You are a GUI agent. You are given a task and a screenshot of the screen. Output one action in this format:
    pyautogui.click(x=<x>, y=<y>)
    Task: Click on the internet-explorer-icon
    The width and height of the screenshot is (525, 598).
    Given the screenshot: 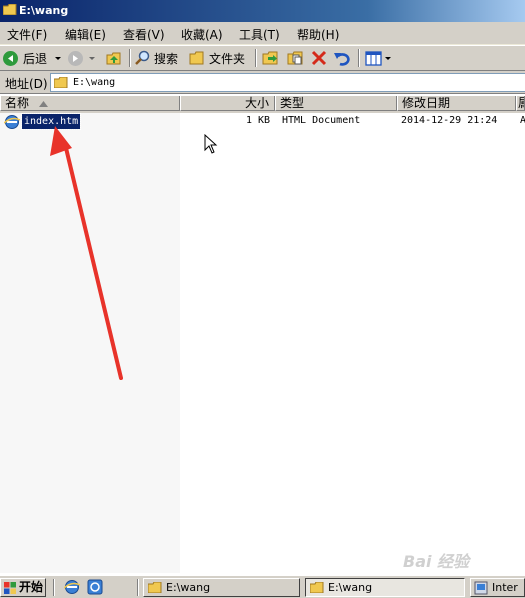 What is the action you would take?
    pyautogui.click(x=481, y=588)
    